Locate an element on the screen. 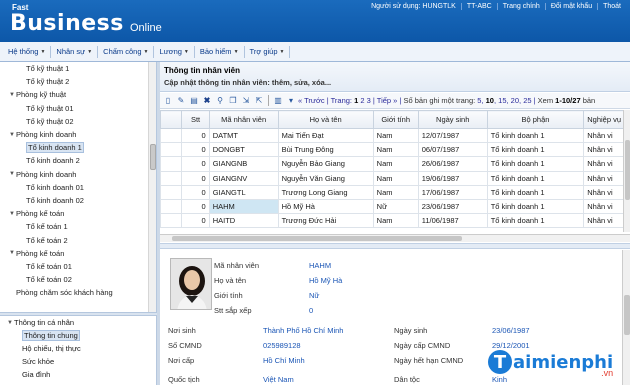 This screenshot has width=630, height=385. menu-system: Hệ thống ▼ is located at coordinates (27, 51).